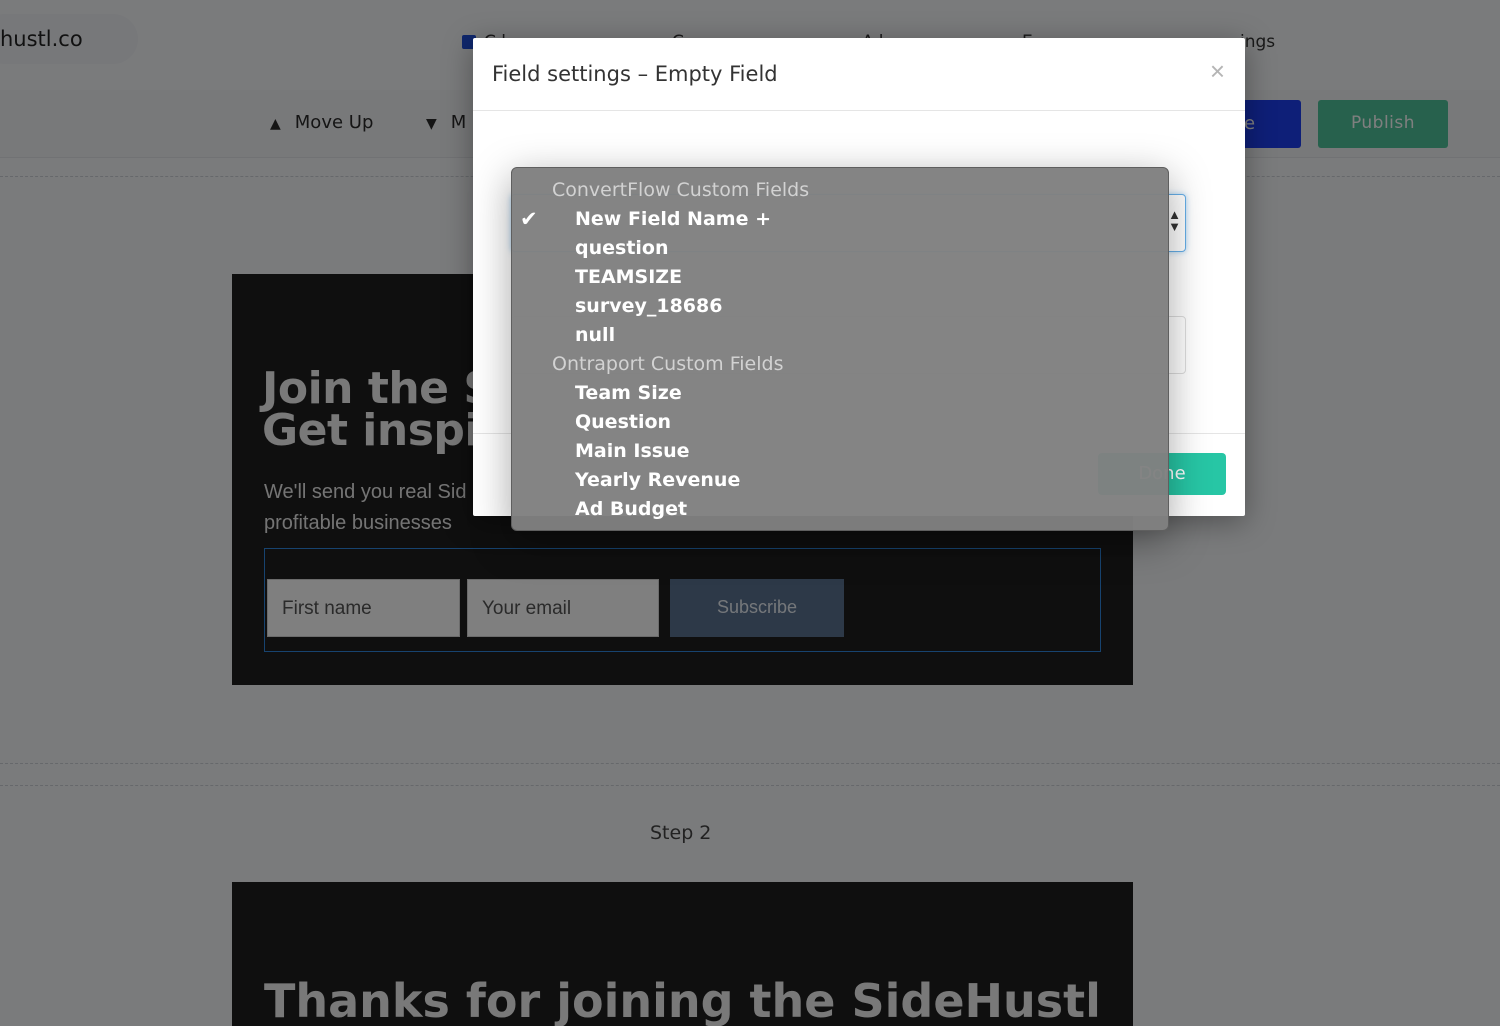 Image resolution: width=1500 pixels, height=1026 pixels. What do you see at coordinates (840, 219) in the screenshot?
I see `dropdown-option: ✔ New Field Name +` at bounding box center [840, 219].